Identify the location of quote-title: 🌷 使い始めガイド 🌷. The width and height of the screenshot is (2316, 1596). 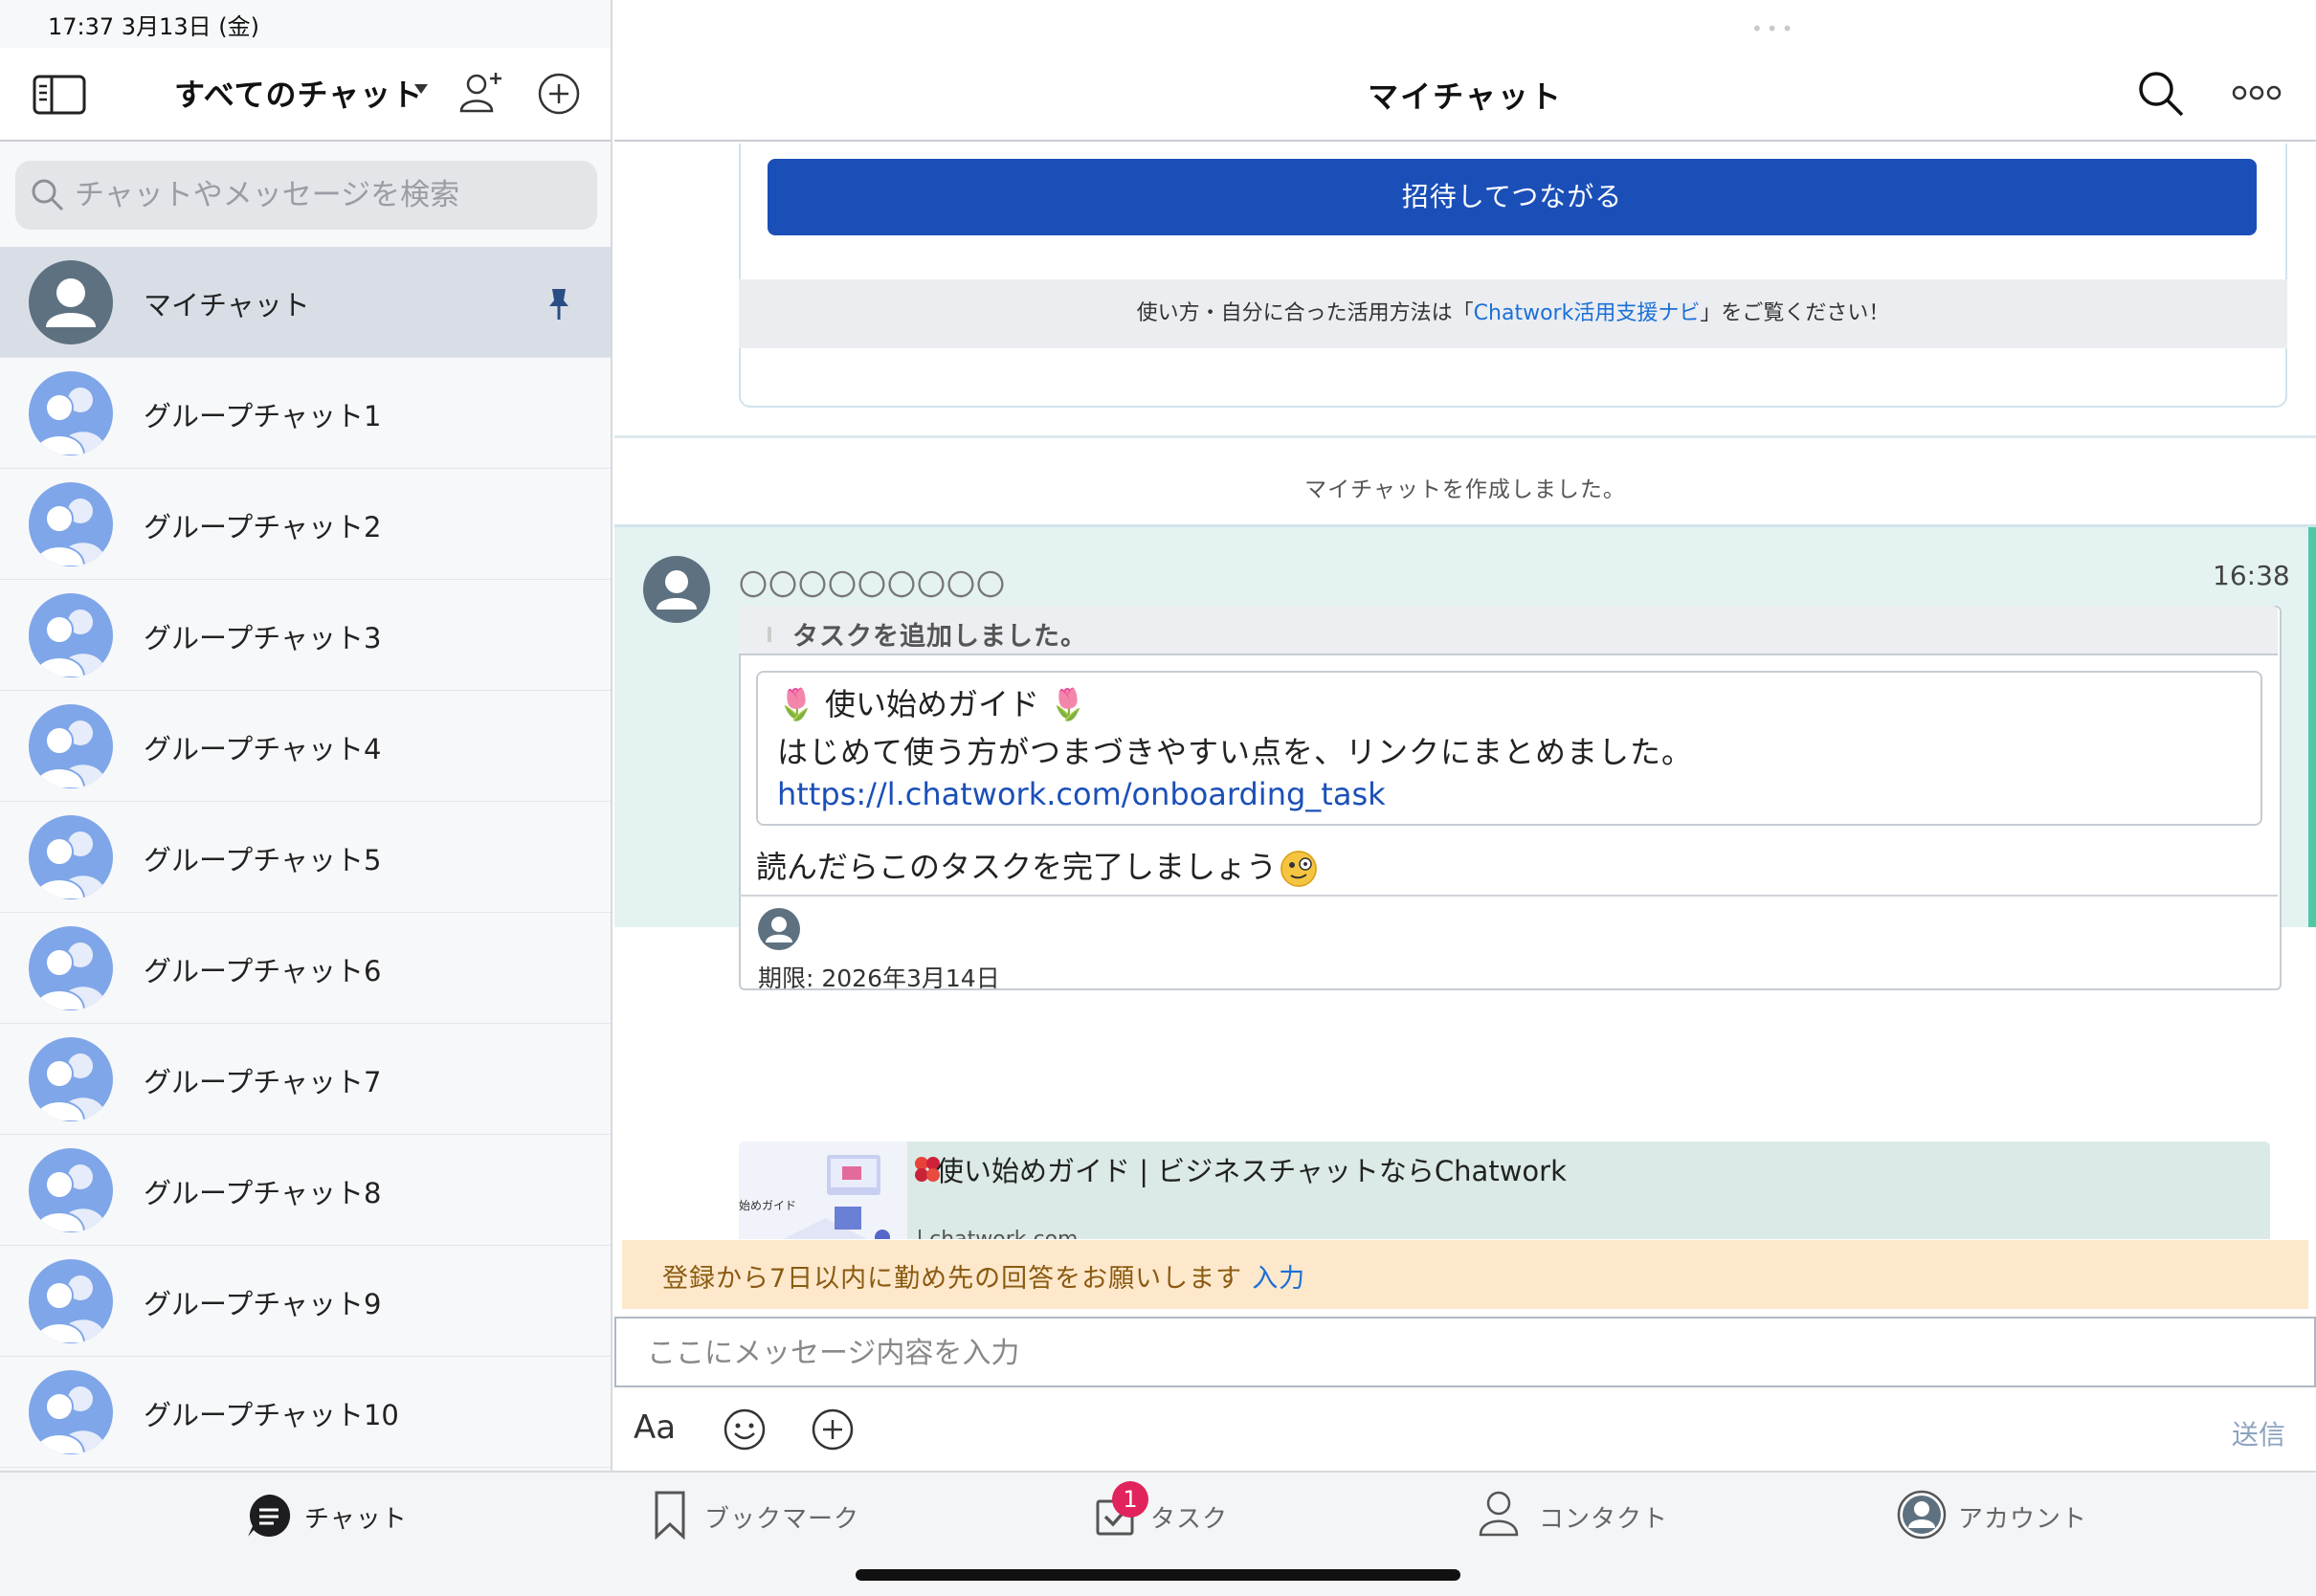
(932, 704).